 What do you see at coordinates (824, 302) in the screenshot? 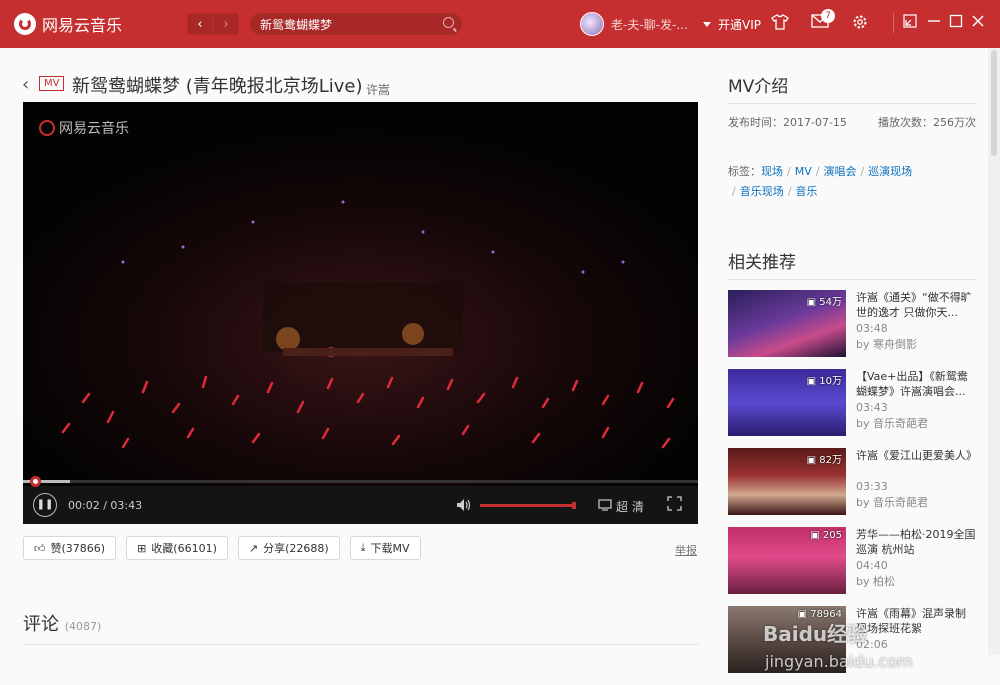
I see `play-count-badge: ▣ 54万` at bounding box center [824, 302].